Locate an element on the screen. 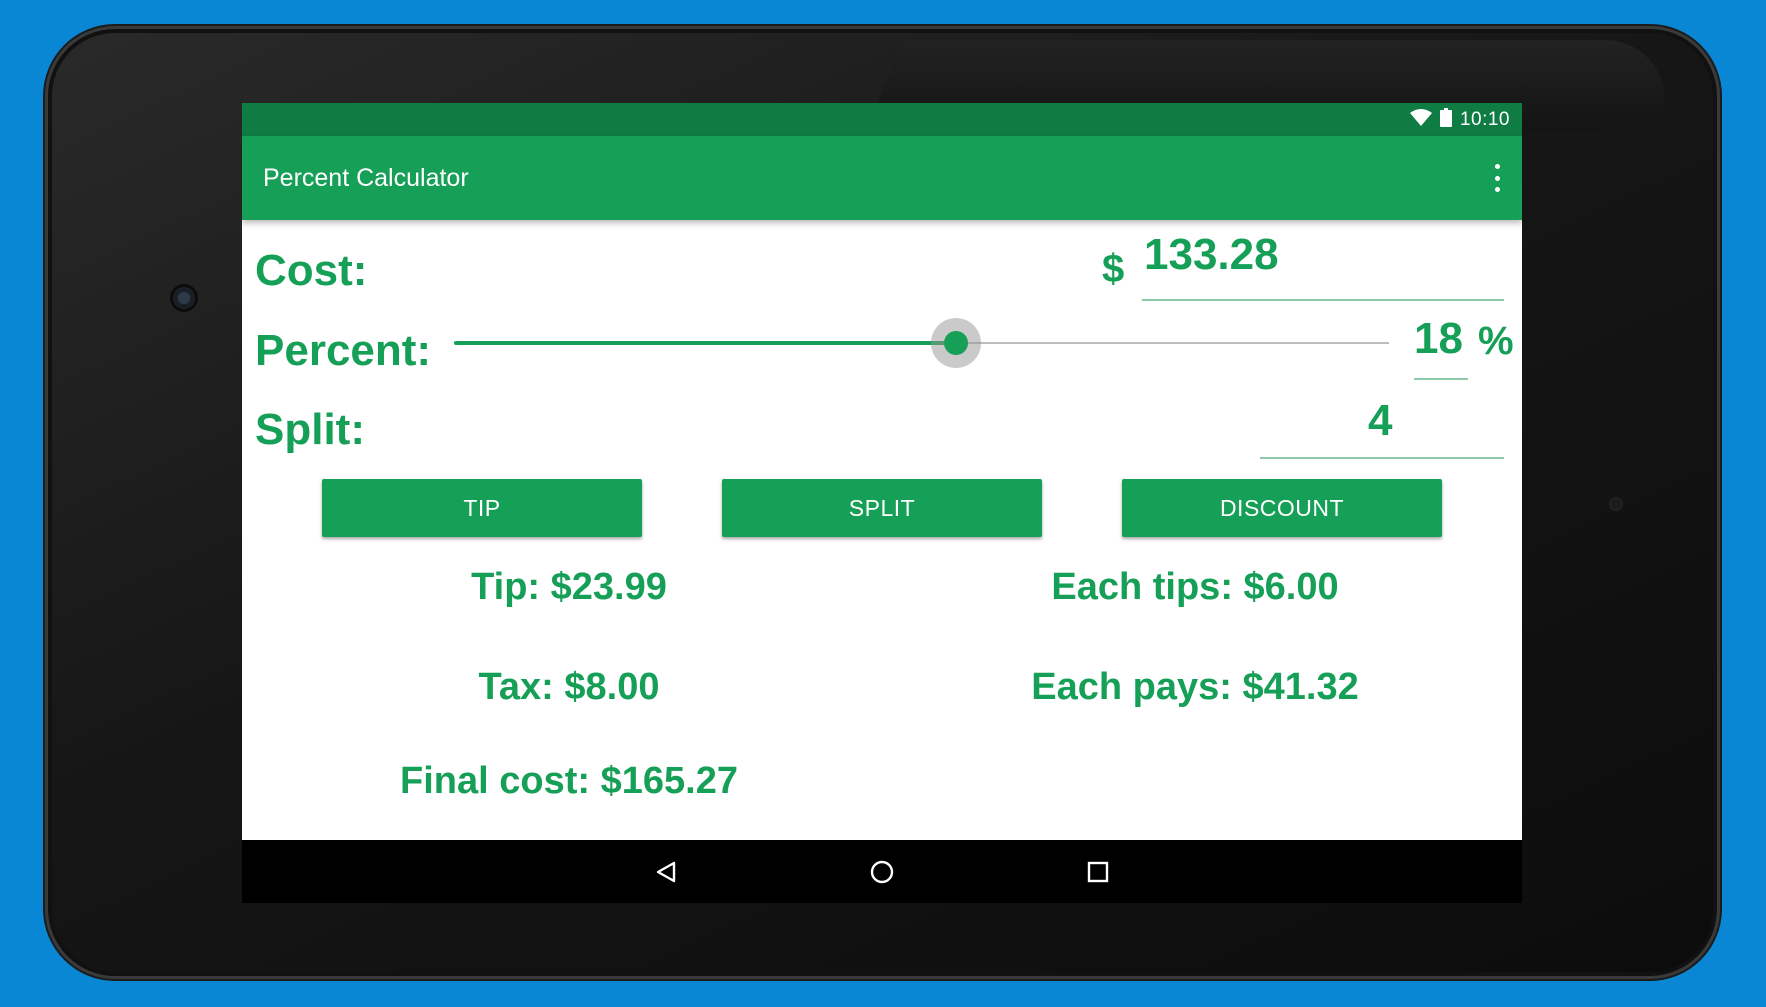 The width and height of the screenshot is (1766, 1007). split-input: 4 is located at coordinates (1380, 421).